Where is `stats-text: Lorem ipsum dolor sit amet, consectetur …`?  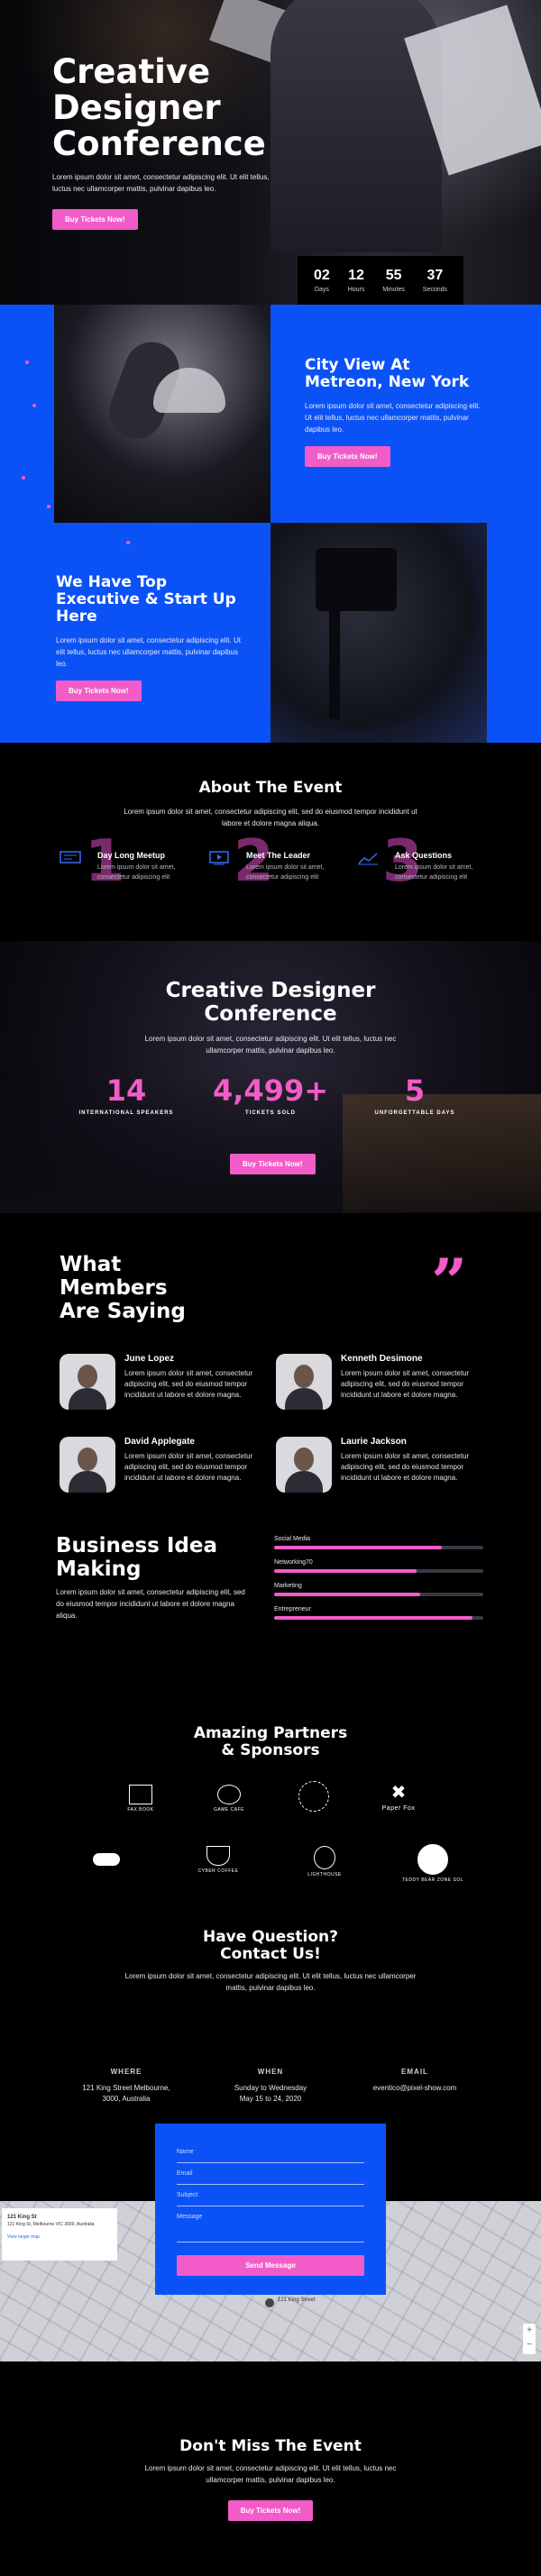 stats-text: Lorem ipsum dolor sit amet, consectetur … is located at coordinates (270, 1045).